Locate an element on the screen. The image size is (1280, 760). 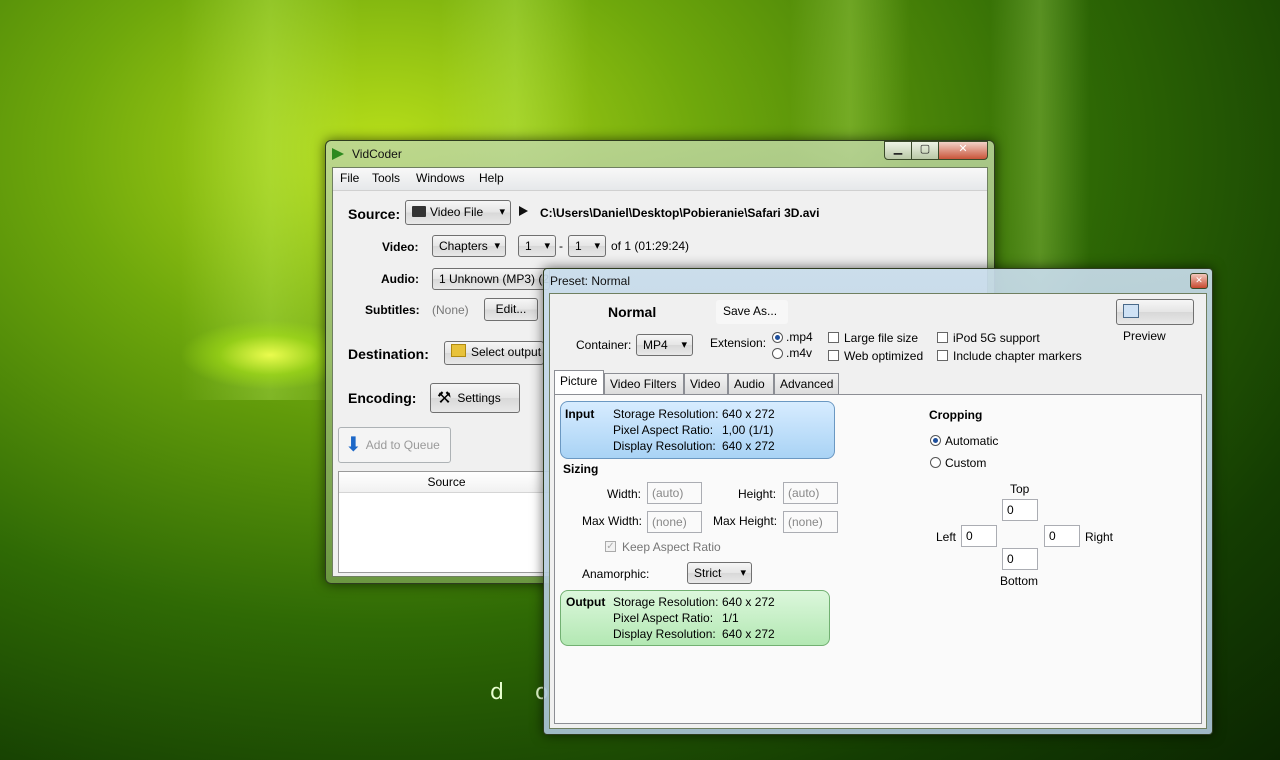
queue-list: Source is located at coordinates (446, 522).